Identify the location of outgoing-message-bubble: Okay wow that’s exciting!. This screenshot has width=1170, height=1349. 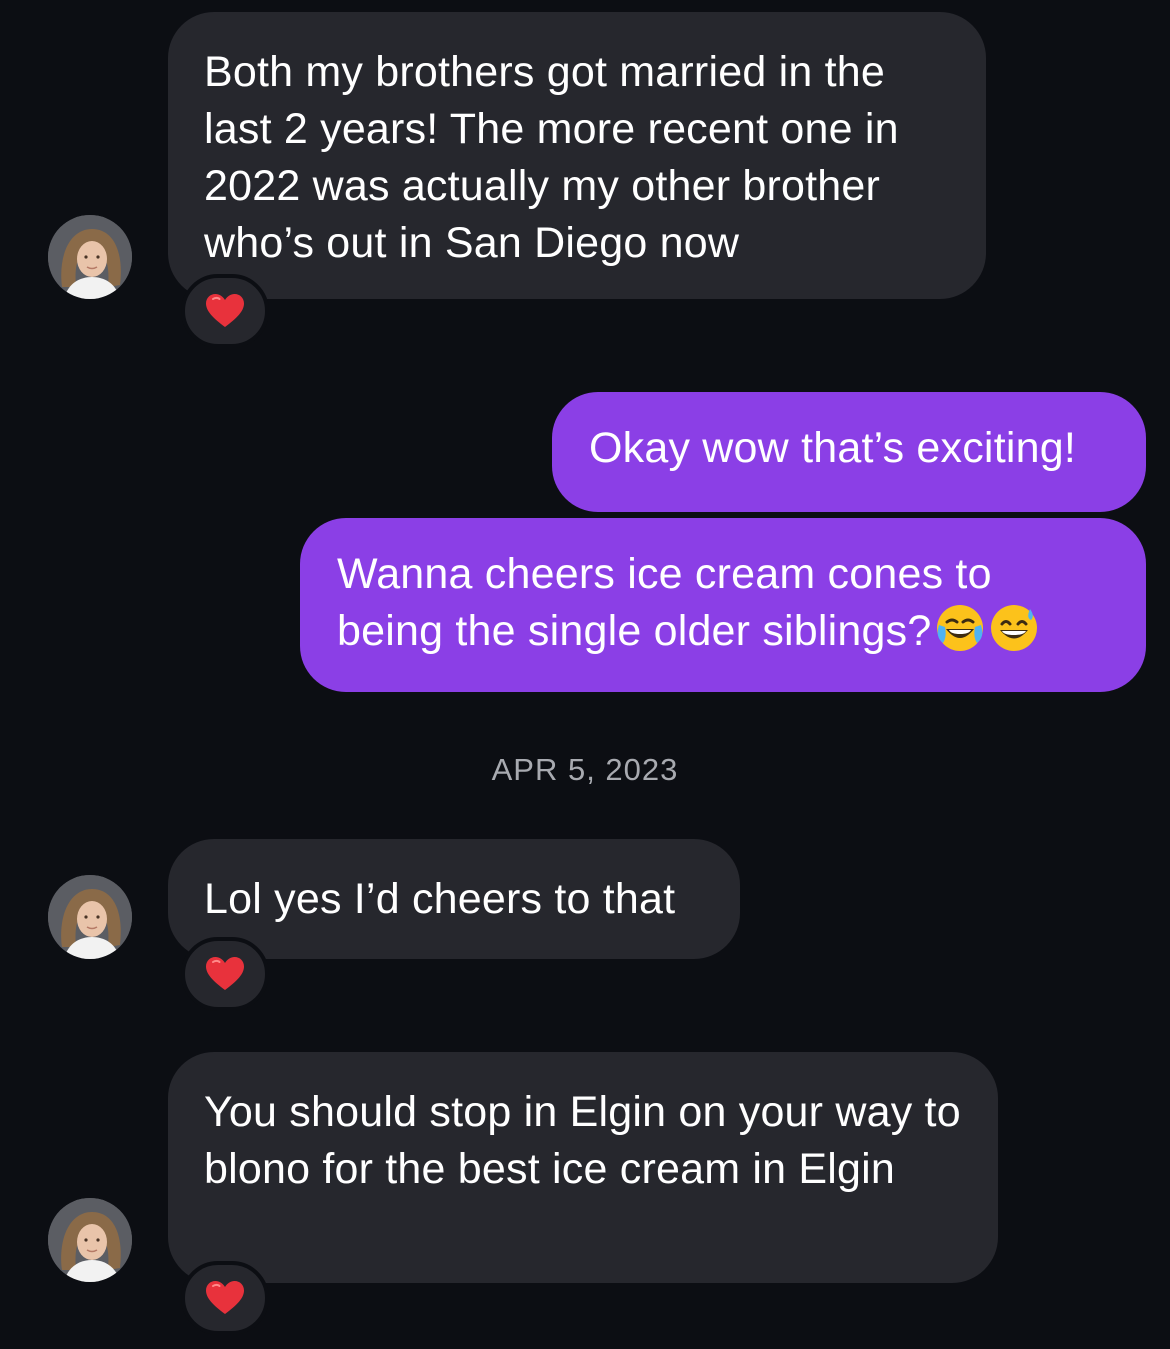
(849, 452).